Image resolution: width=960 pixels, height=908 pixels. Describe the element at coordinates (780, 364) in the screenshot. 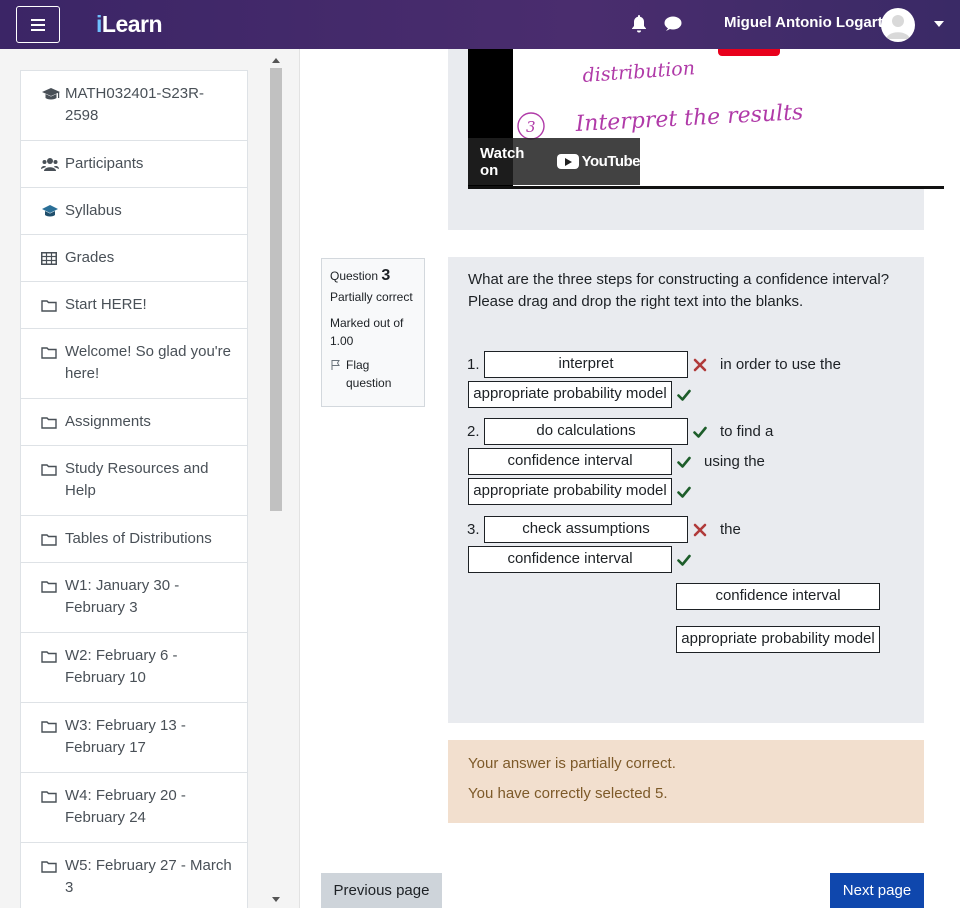

I see `question-text-fragment: in order to use the` at that location.